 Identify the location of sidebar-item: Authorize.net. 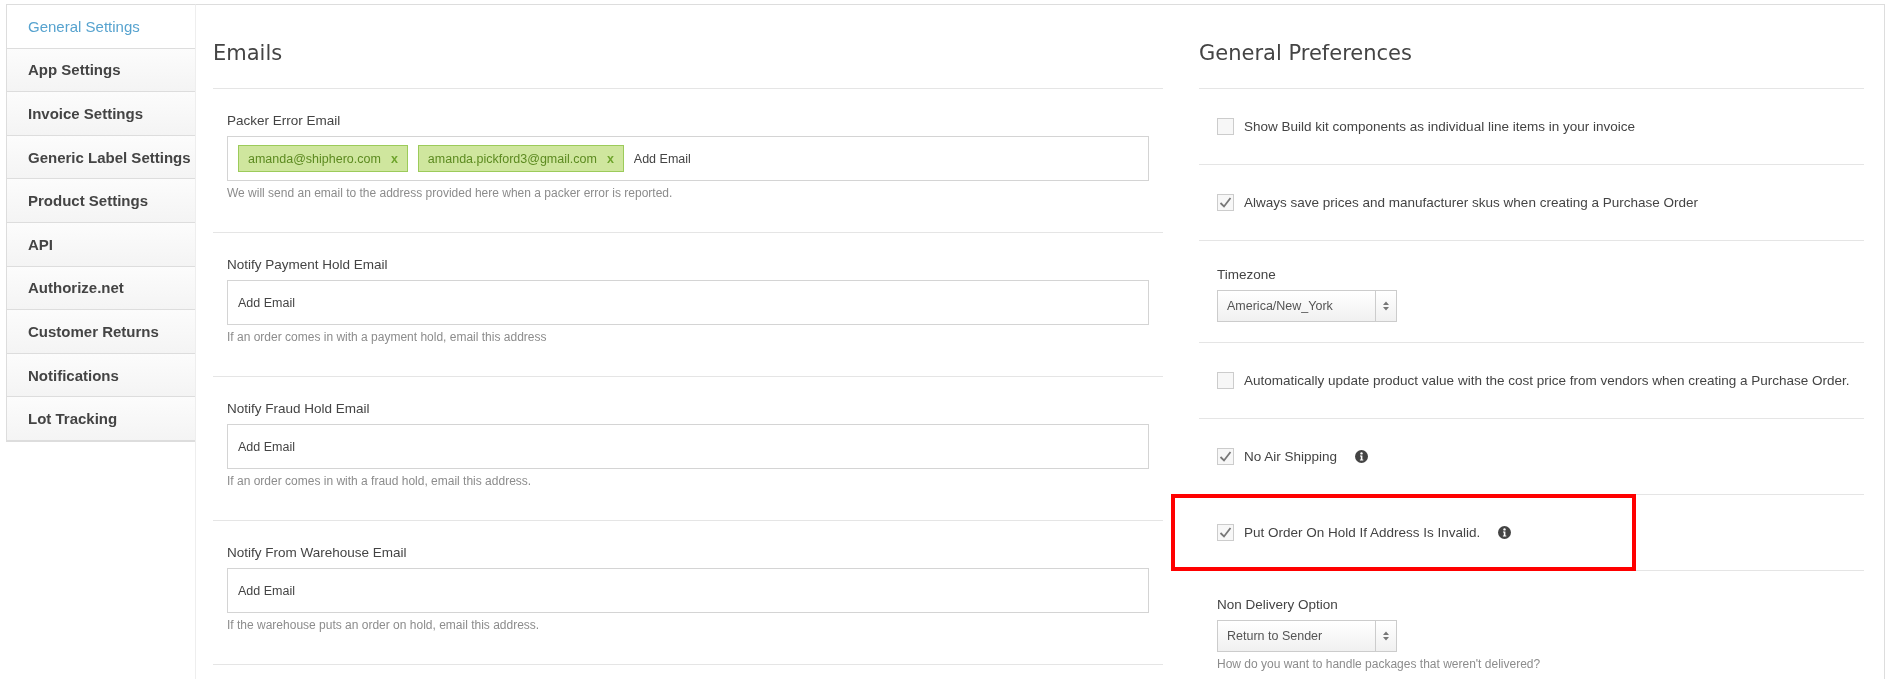
(101, 288).